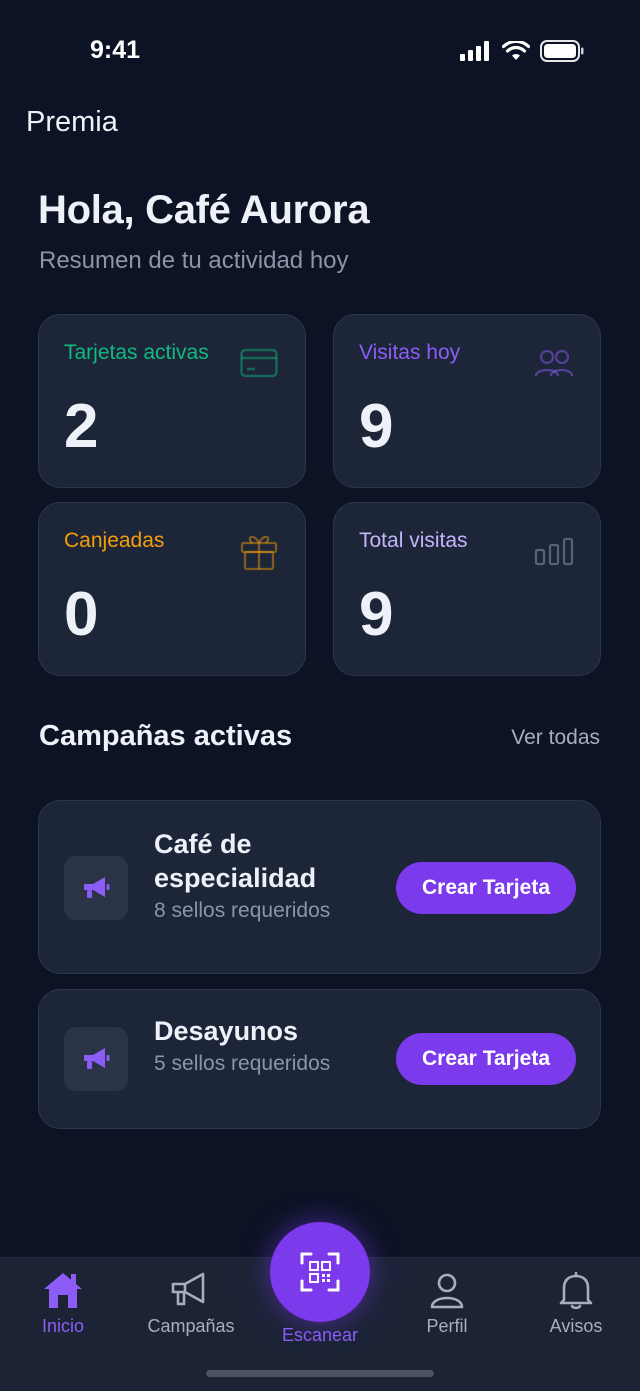 This screenshot has width=640, height=1391. What do you see at coordinates (467, 401) in the screenshot?
I see `stat-card-visits-today: Visitas hoy 9` at bounding box center [467, 401].